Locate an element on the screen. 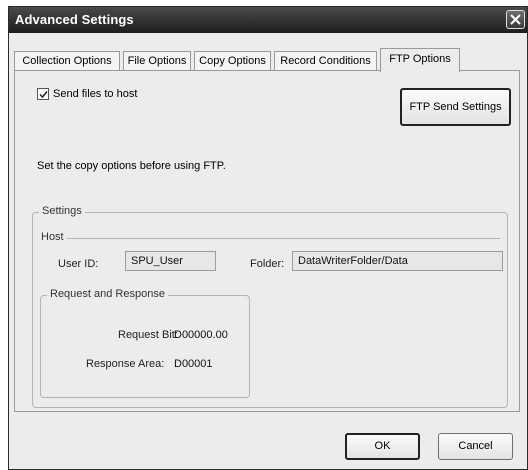 This screenshot has height=470, width=528. host-group-label: Host is located at coordinates (52, 237).